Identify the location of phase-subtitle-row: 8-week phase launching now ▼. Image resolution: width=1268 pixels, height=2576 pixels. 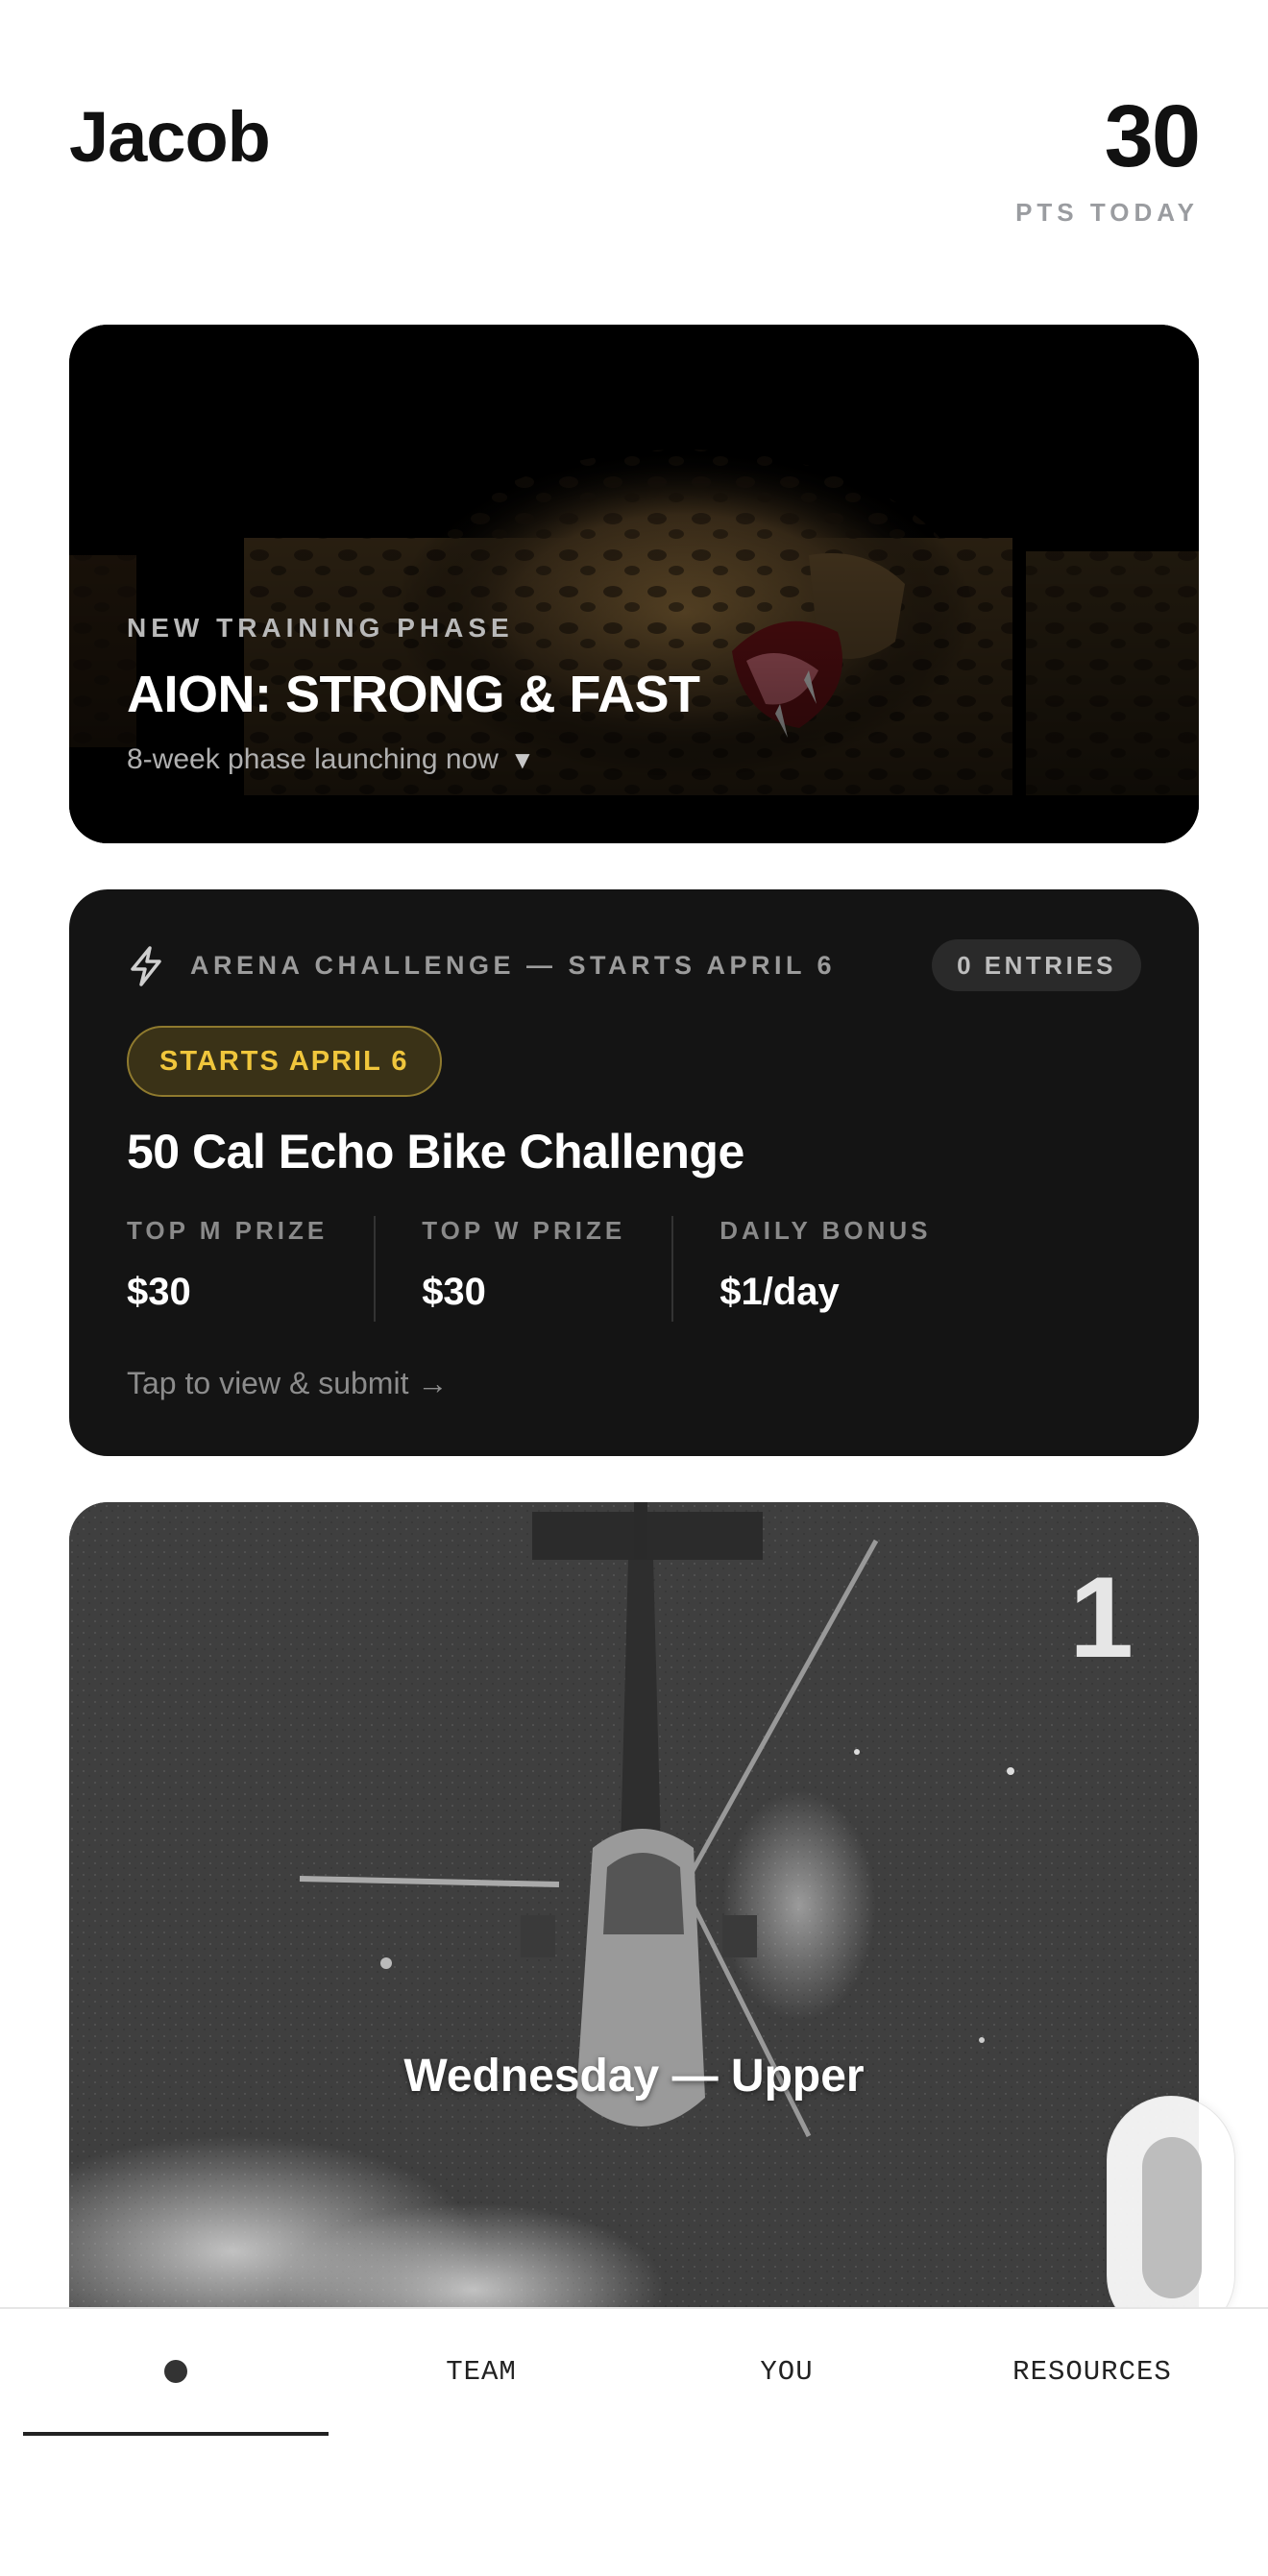
(413, 759).